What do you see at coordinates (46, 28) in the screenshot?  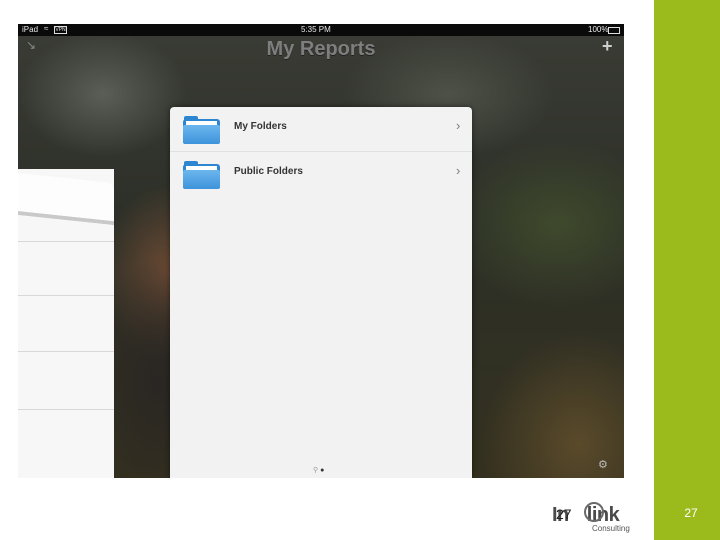 I see `wifi-icon: ≈` at bounding box center [46, 28].